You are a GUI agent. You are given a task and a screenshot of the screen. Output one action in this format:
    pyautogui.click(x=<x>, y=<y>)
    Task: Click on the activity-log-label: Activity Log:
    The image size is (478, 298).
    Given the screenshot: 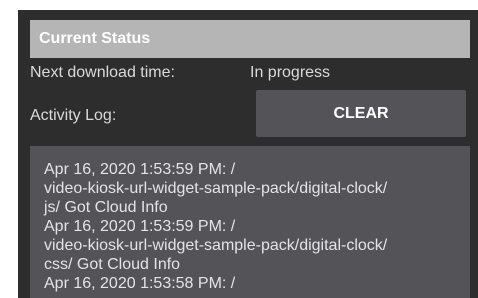 What is the action you would take?
    pyautogui.click(x=73, y=115)
    